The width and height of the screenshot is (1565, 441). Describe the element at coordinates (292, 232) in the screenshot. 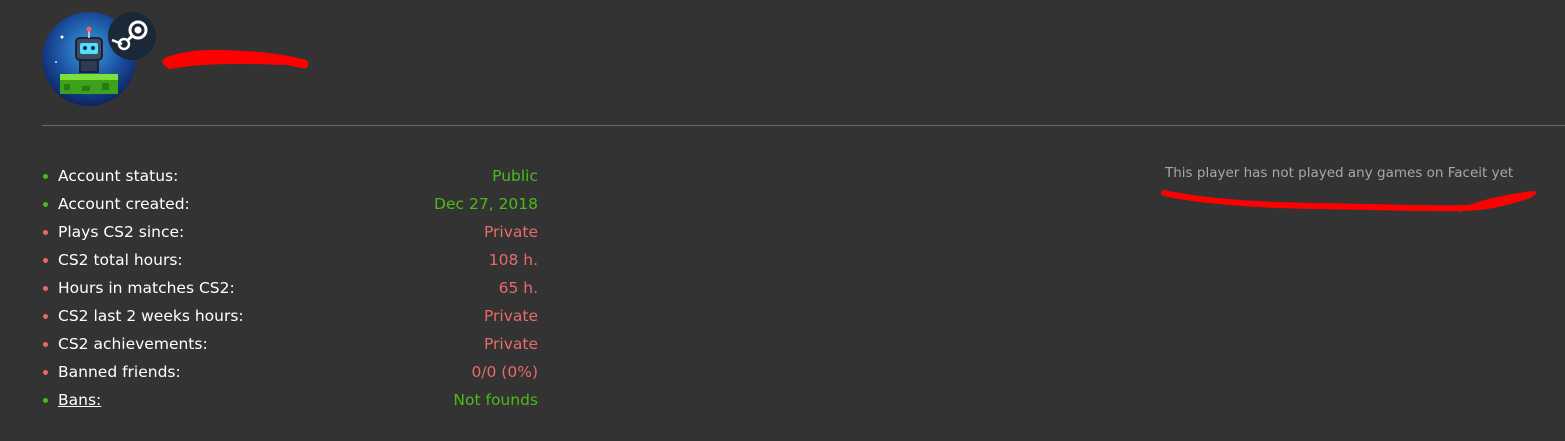

I see `stat-plays-since: Plays CS2 since: Private` at that location.